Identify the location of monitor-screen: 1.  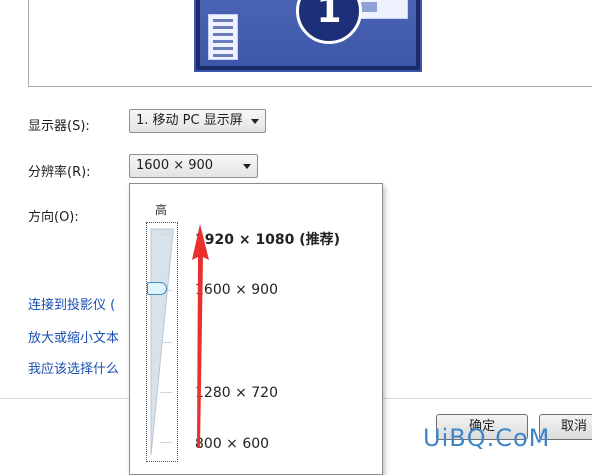
(308, 33).